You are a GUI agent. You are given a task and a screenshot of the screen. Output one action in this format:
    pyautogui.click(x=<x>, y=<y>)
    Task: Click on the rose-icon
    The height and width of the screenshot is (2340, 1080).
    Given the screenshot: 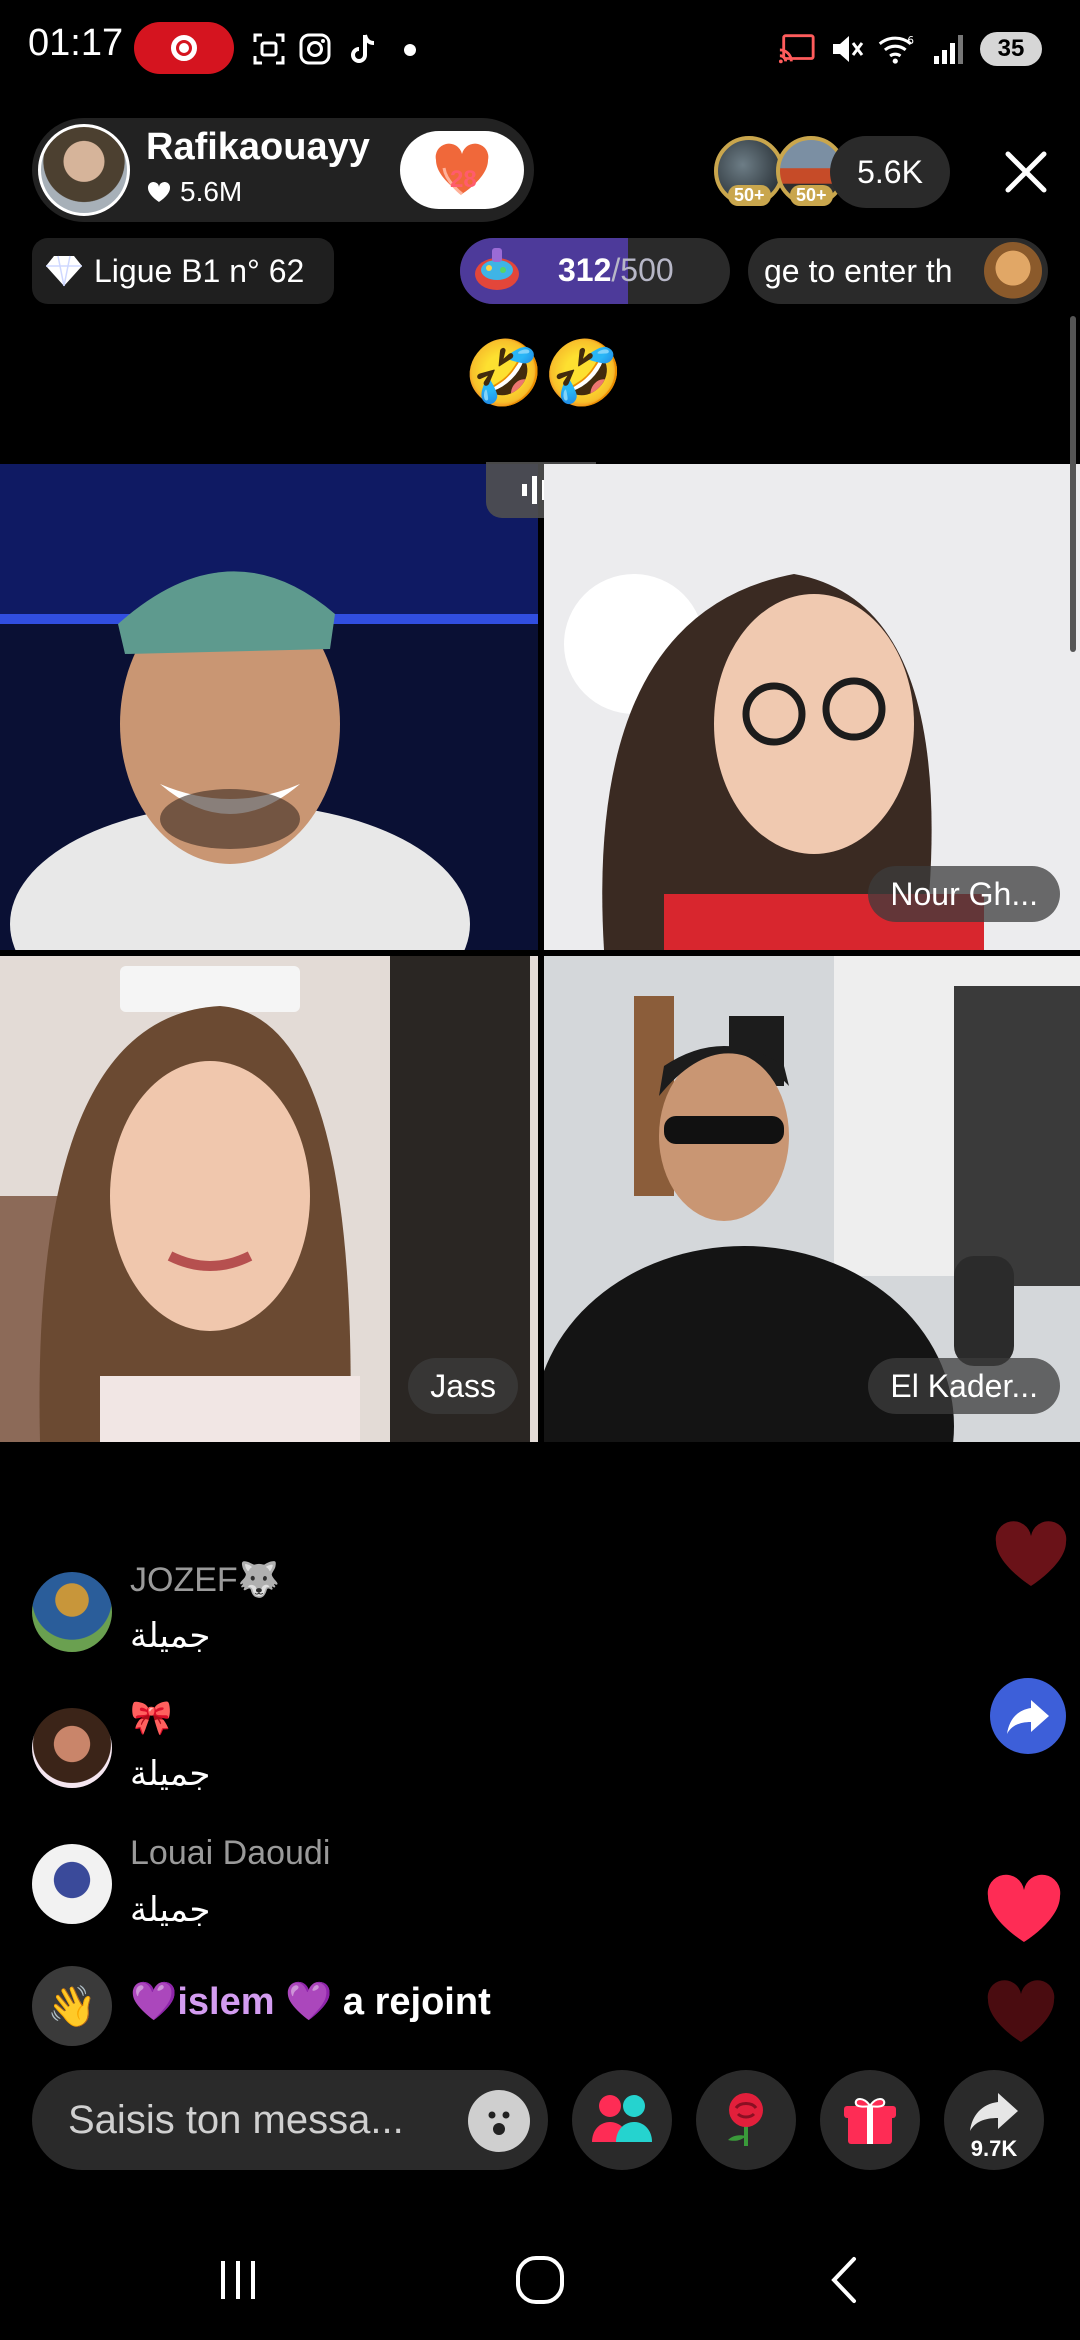 What is the action you would take?
    pyautogui.click(x=745, y=2119)
    